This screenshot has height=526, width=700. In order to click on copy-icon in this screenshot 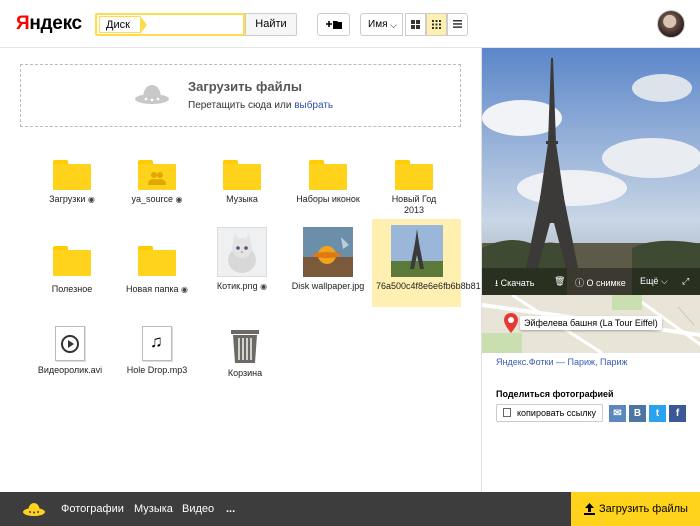, I will do `click(507, 412)`.